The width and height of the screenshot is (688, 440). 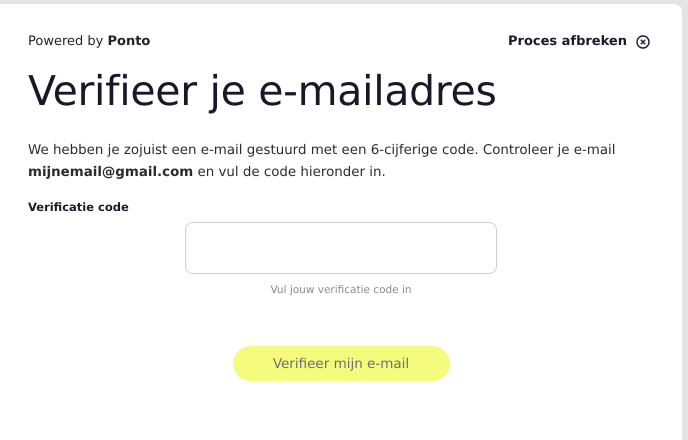 I want to click on close-icon, so click(x=643, y=41).